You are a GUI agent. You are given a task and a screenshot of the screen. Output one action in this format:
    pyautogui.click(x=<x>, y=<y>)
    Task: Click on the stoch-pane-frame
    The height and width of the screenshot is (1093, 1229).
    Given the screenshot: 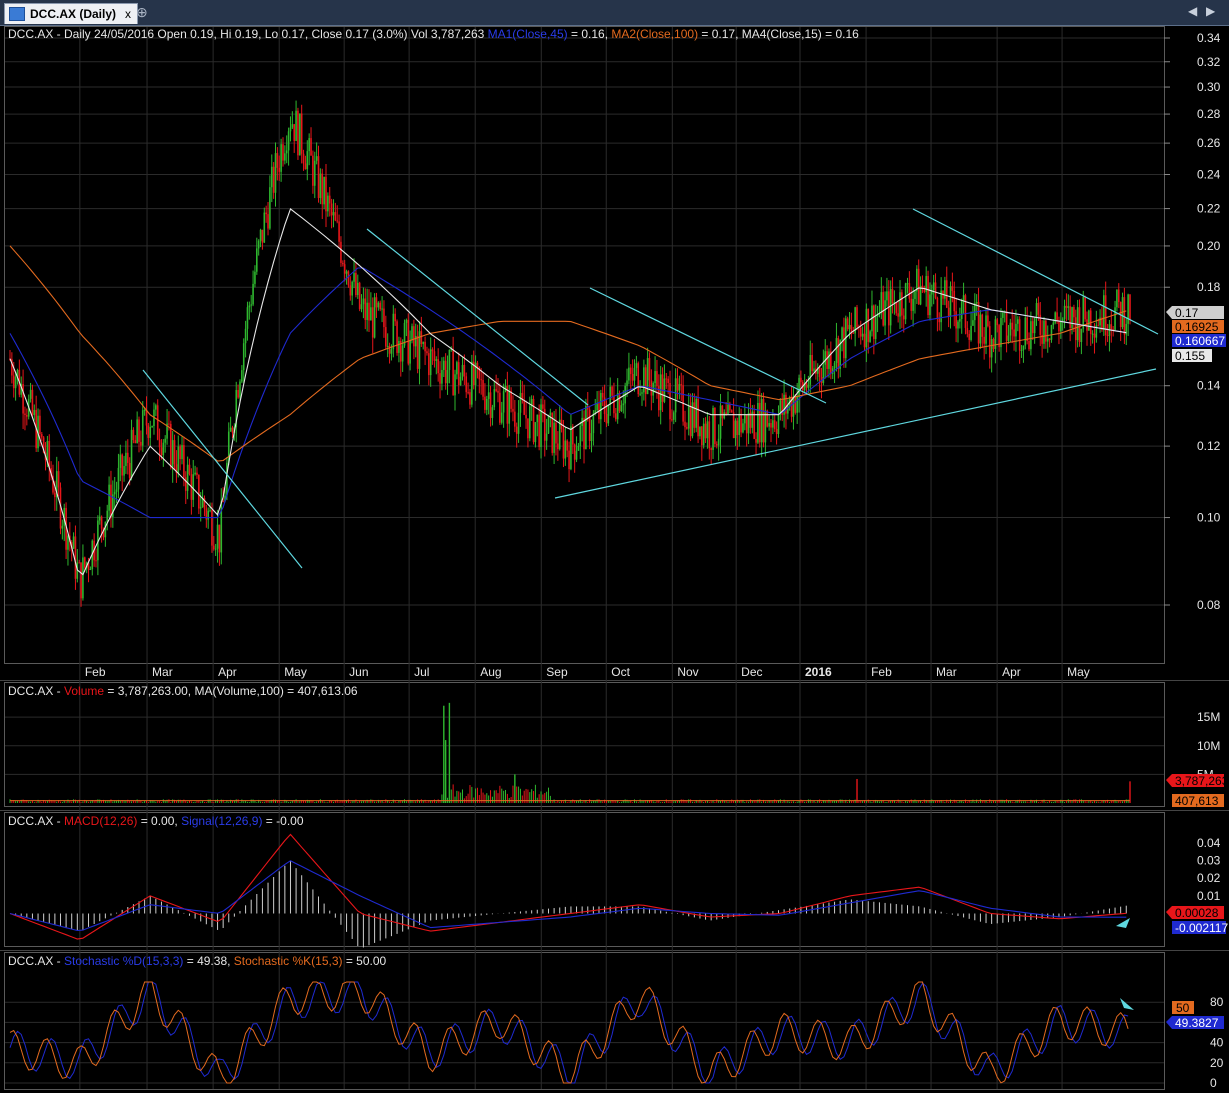 What is the action you would take?
    pyautogui.click(x=584, y=1021)
    